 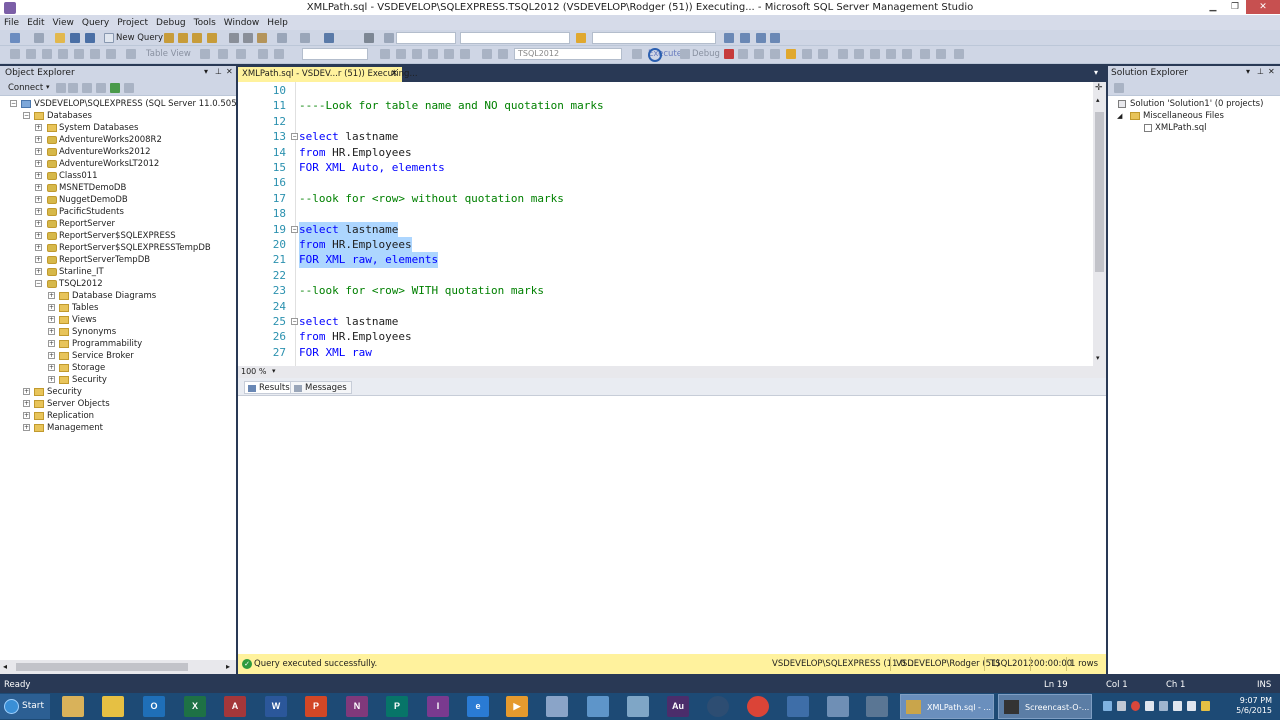 I want to click on tab-messages: Messages, so click(x=321, y=387).